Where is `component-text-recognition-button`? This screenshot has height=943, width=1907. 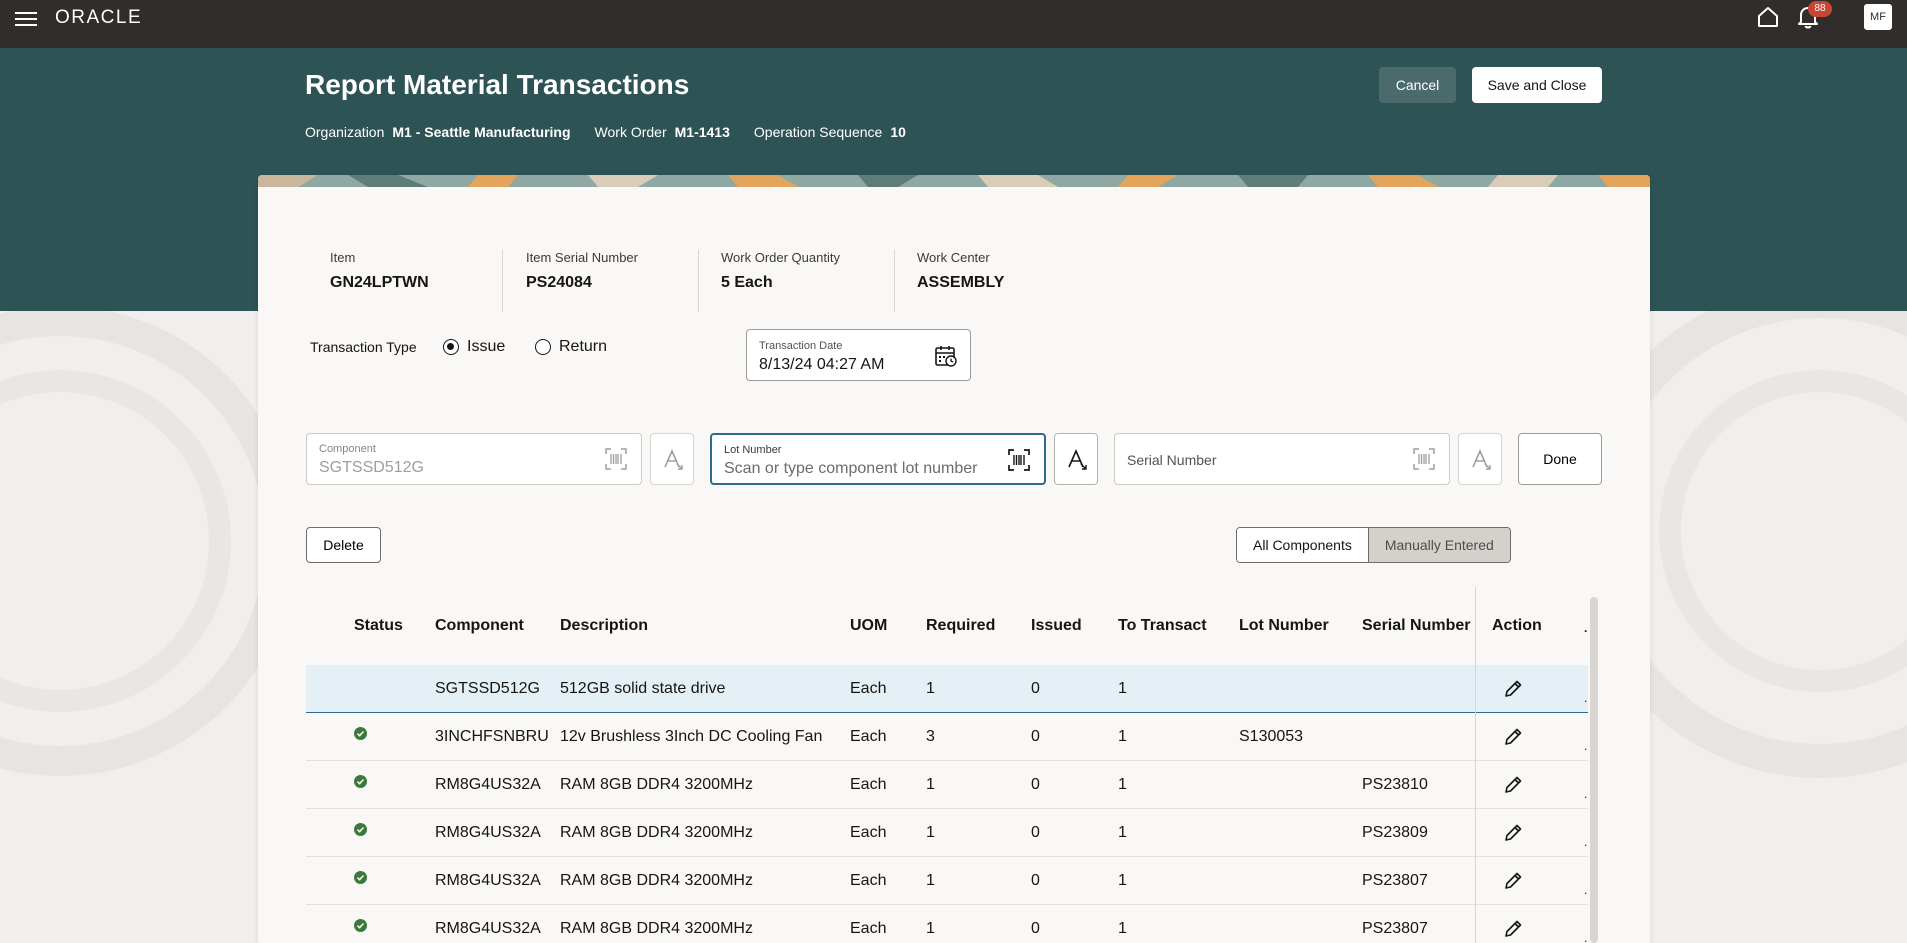
component-text-recognition-button is located at coordinates (672, 459).